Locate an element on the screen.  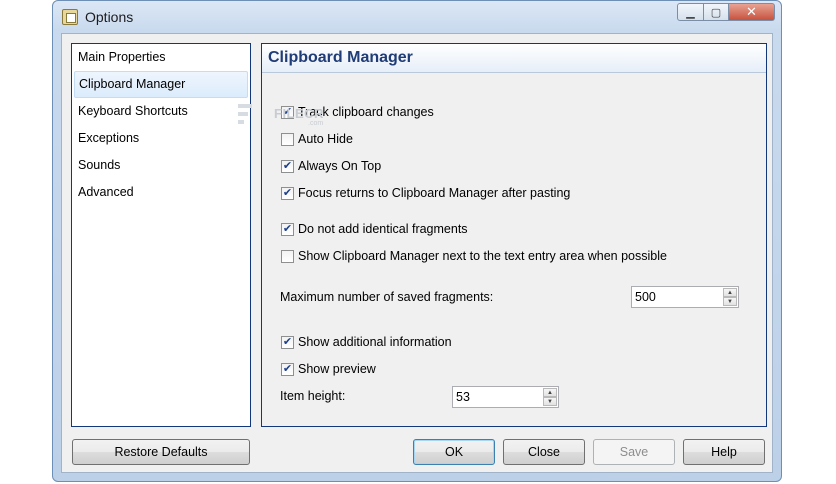
nav-item-keyboard-shortcuts: Keyboard Shortcuts is located at coordinates (161, 111).